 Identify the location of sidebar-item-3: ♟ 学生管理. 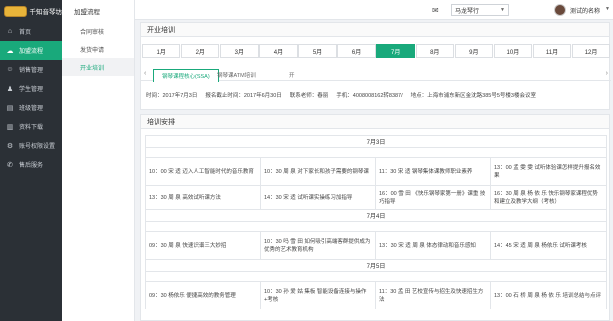
(31, 88).